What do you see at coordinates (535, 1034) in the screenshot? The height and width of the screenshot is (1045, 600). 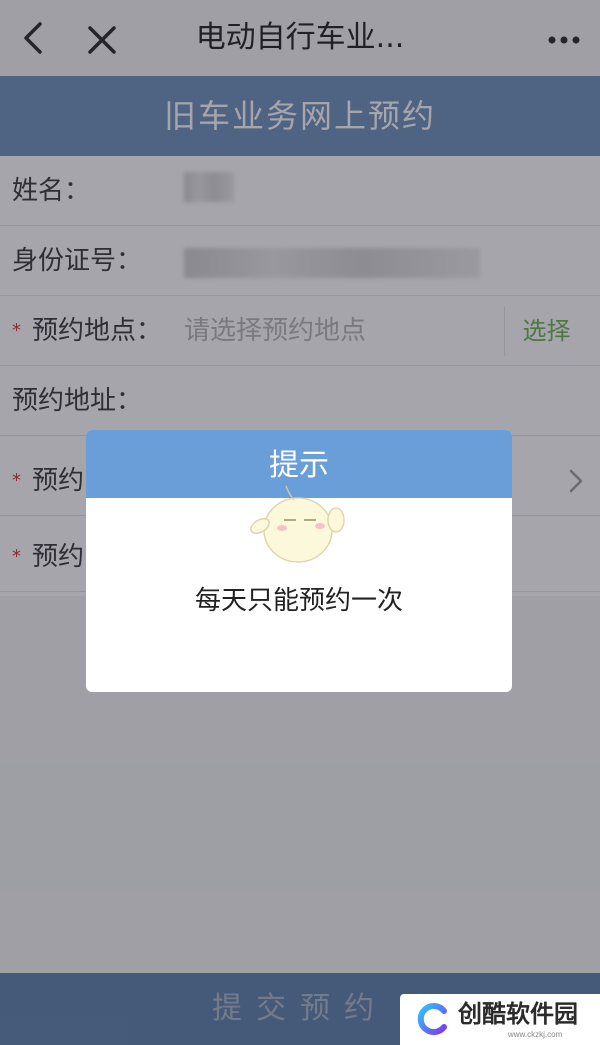 I see `watermark-url: www.ckzkj.com` at bounding box center [535, 1034].